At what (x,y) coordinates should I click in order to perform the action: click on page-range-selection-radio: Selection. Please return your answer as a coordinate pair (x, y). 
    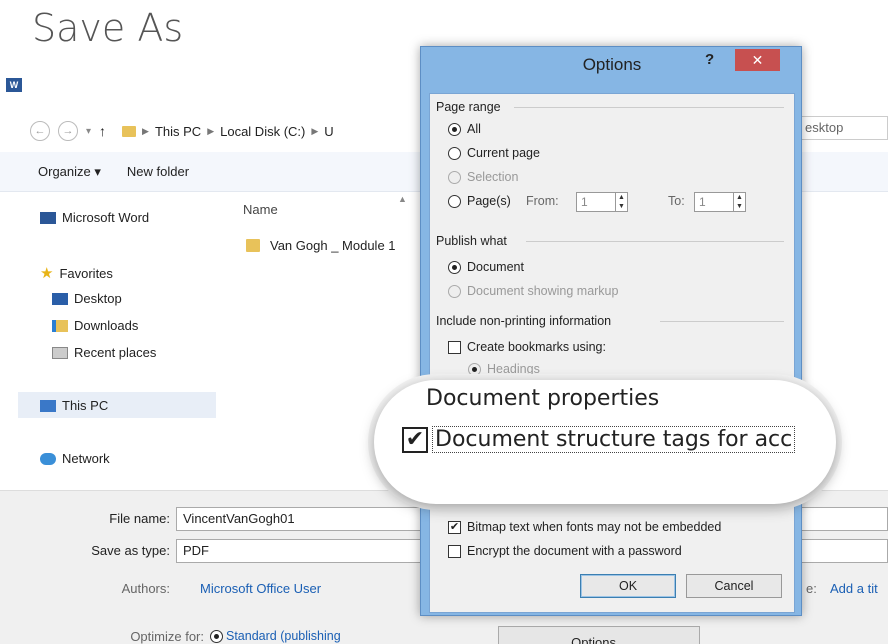
    Looking at the image, I should click on (483, 177).